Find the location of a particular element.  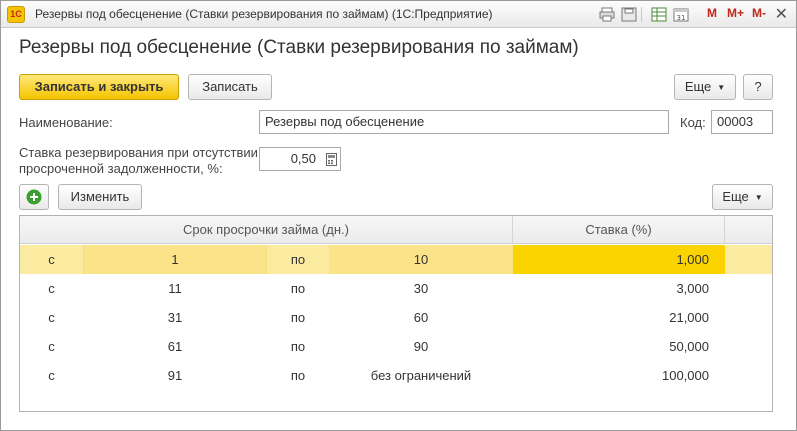

plus-icon is located at coordinates (34, 197).